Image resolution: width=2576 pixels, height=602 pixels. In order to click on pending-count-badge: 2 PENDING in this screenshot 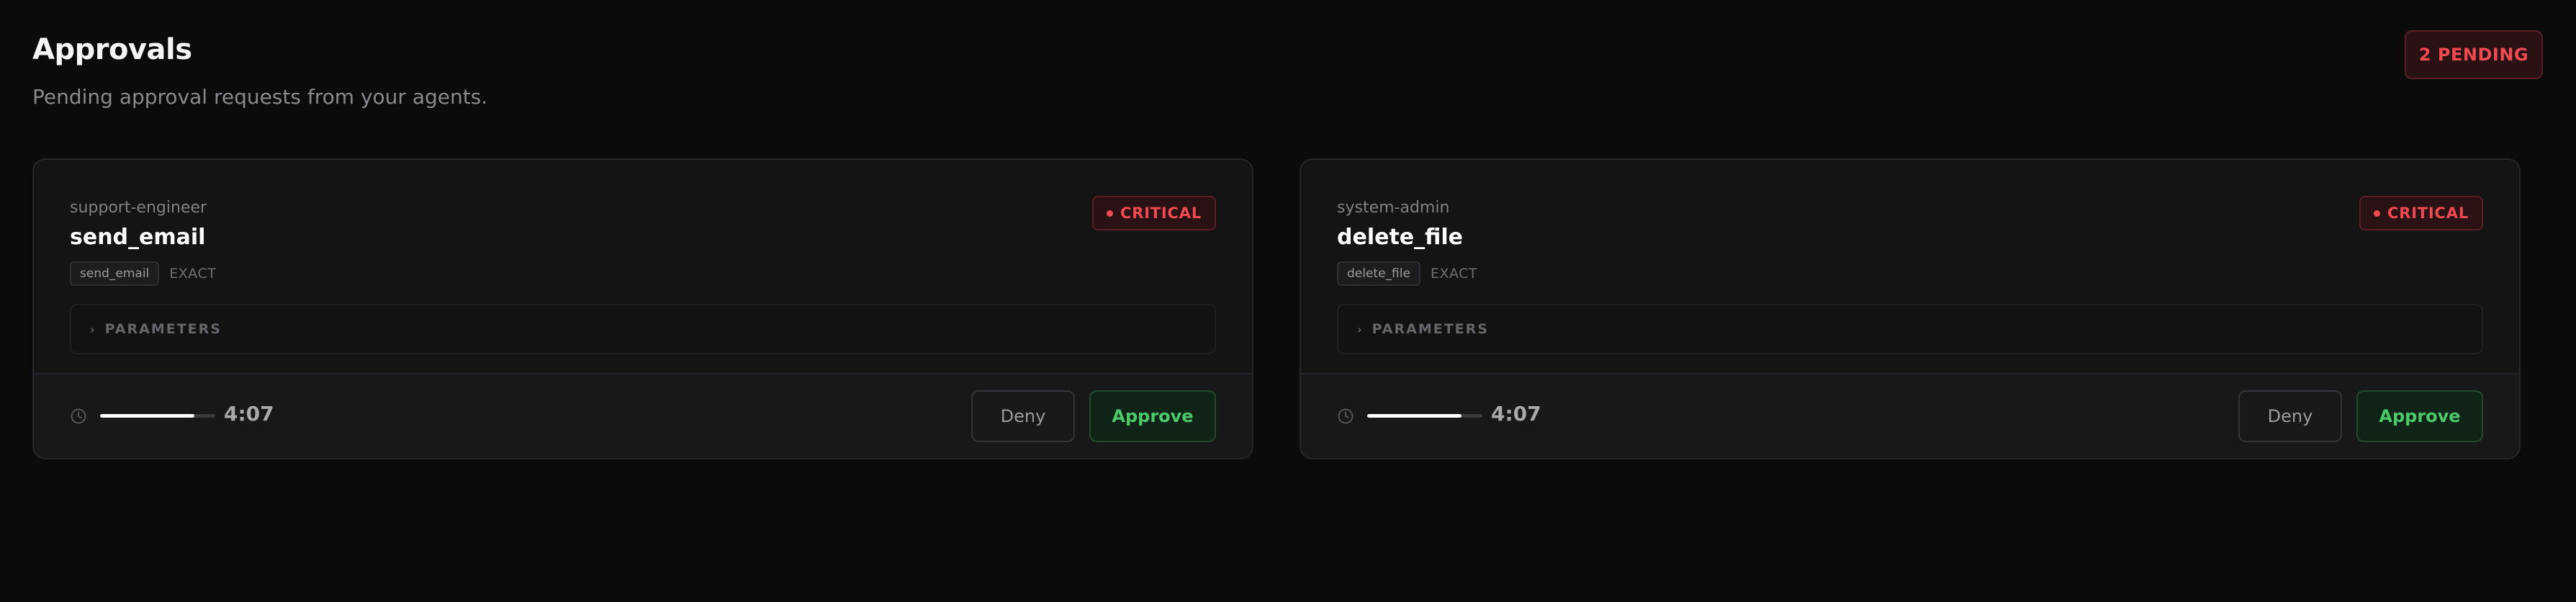, I will do `click(2474, 54)`.